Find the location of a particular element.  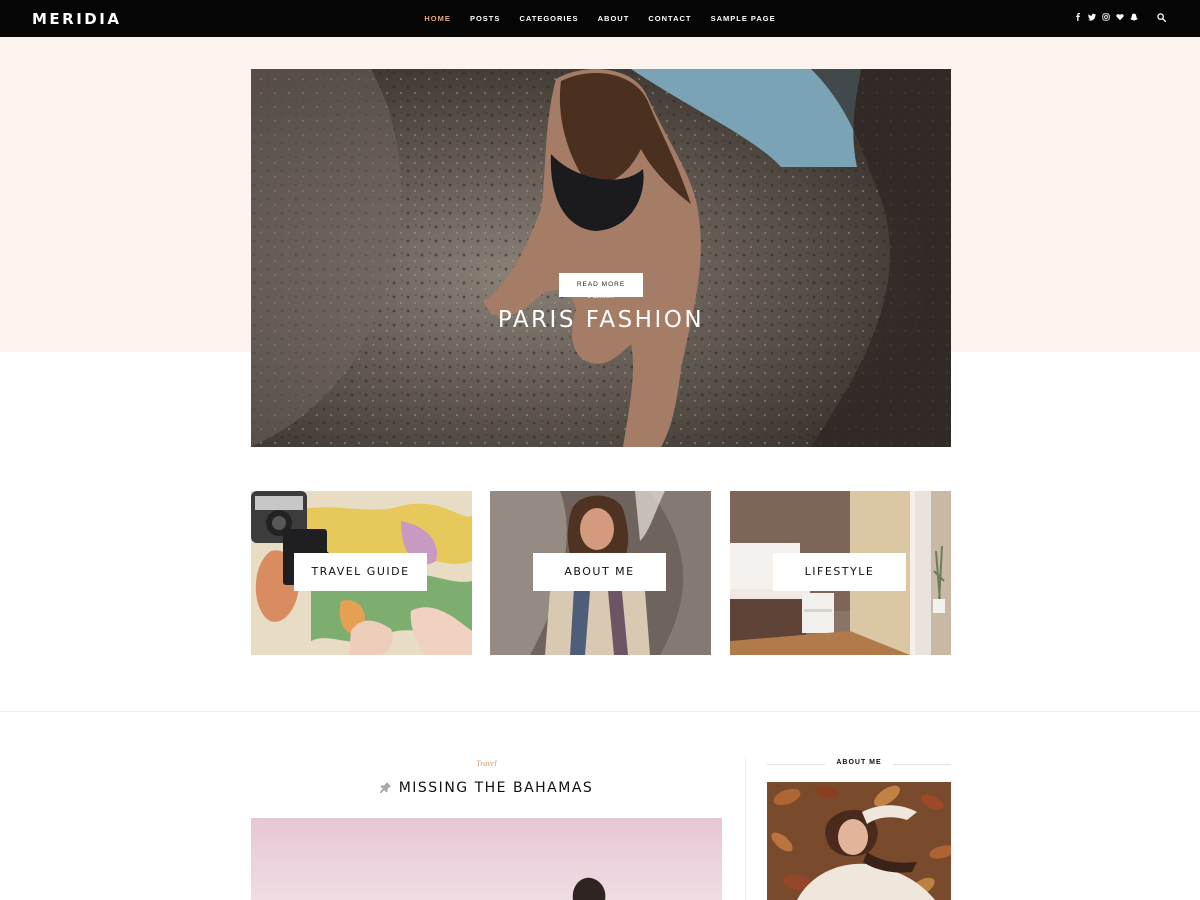

about-portrait-photo is located at coordinates (859, 841).